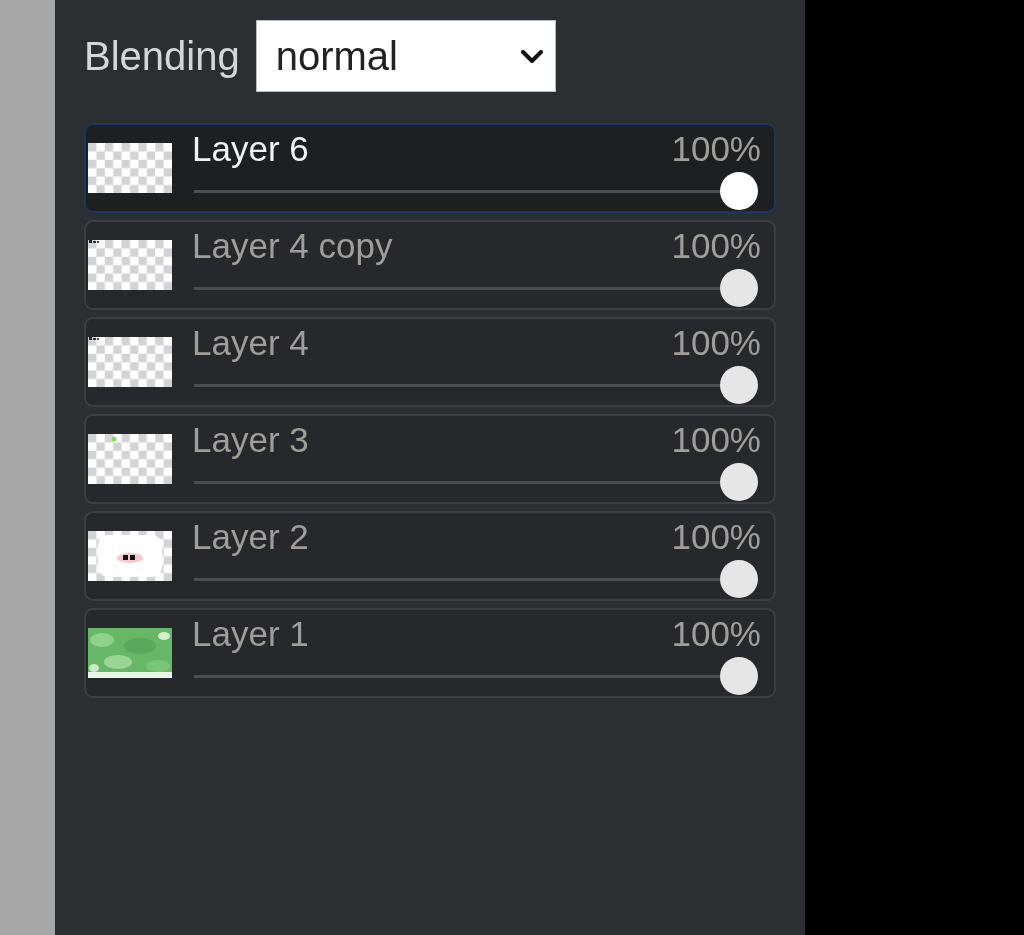 The height and width of the screenshot is (935, 1024). What do you see at coordinates (430, 168) in the screenshot?
I see `layer-row: Layer 6 100%` at bounding box center [430, 168].